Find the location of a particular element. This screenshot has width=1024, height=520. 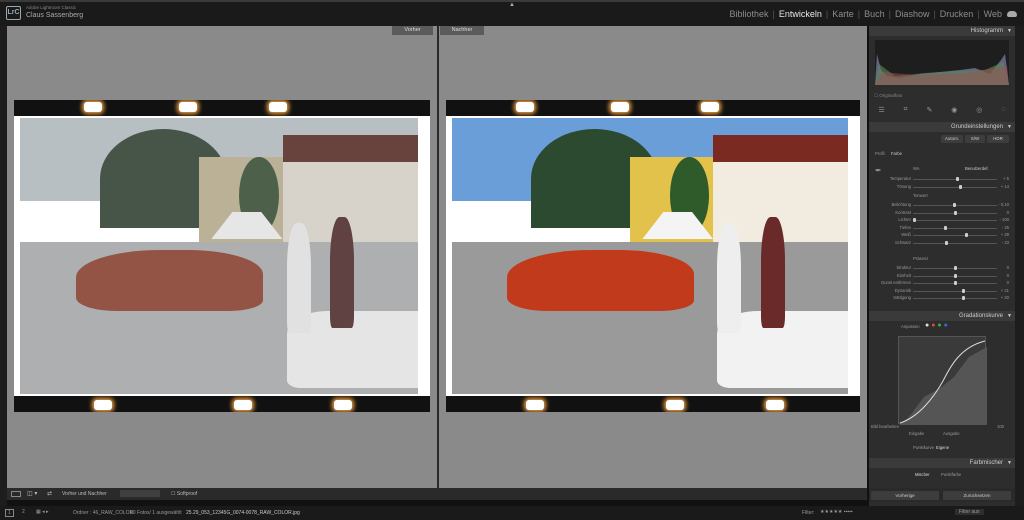

slider-value: - 25 is located at coordinates (1005, 227).